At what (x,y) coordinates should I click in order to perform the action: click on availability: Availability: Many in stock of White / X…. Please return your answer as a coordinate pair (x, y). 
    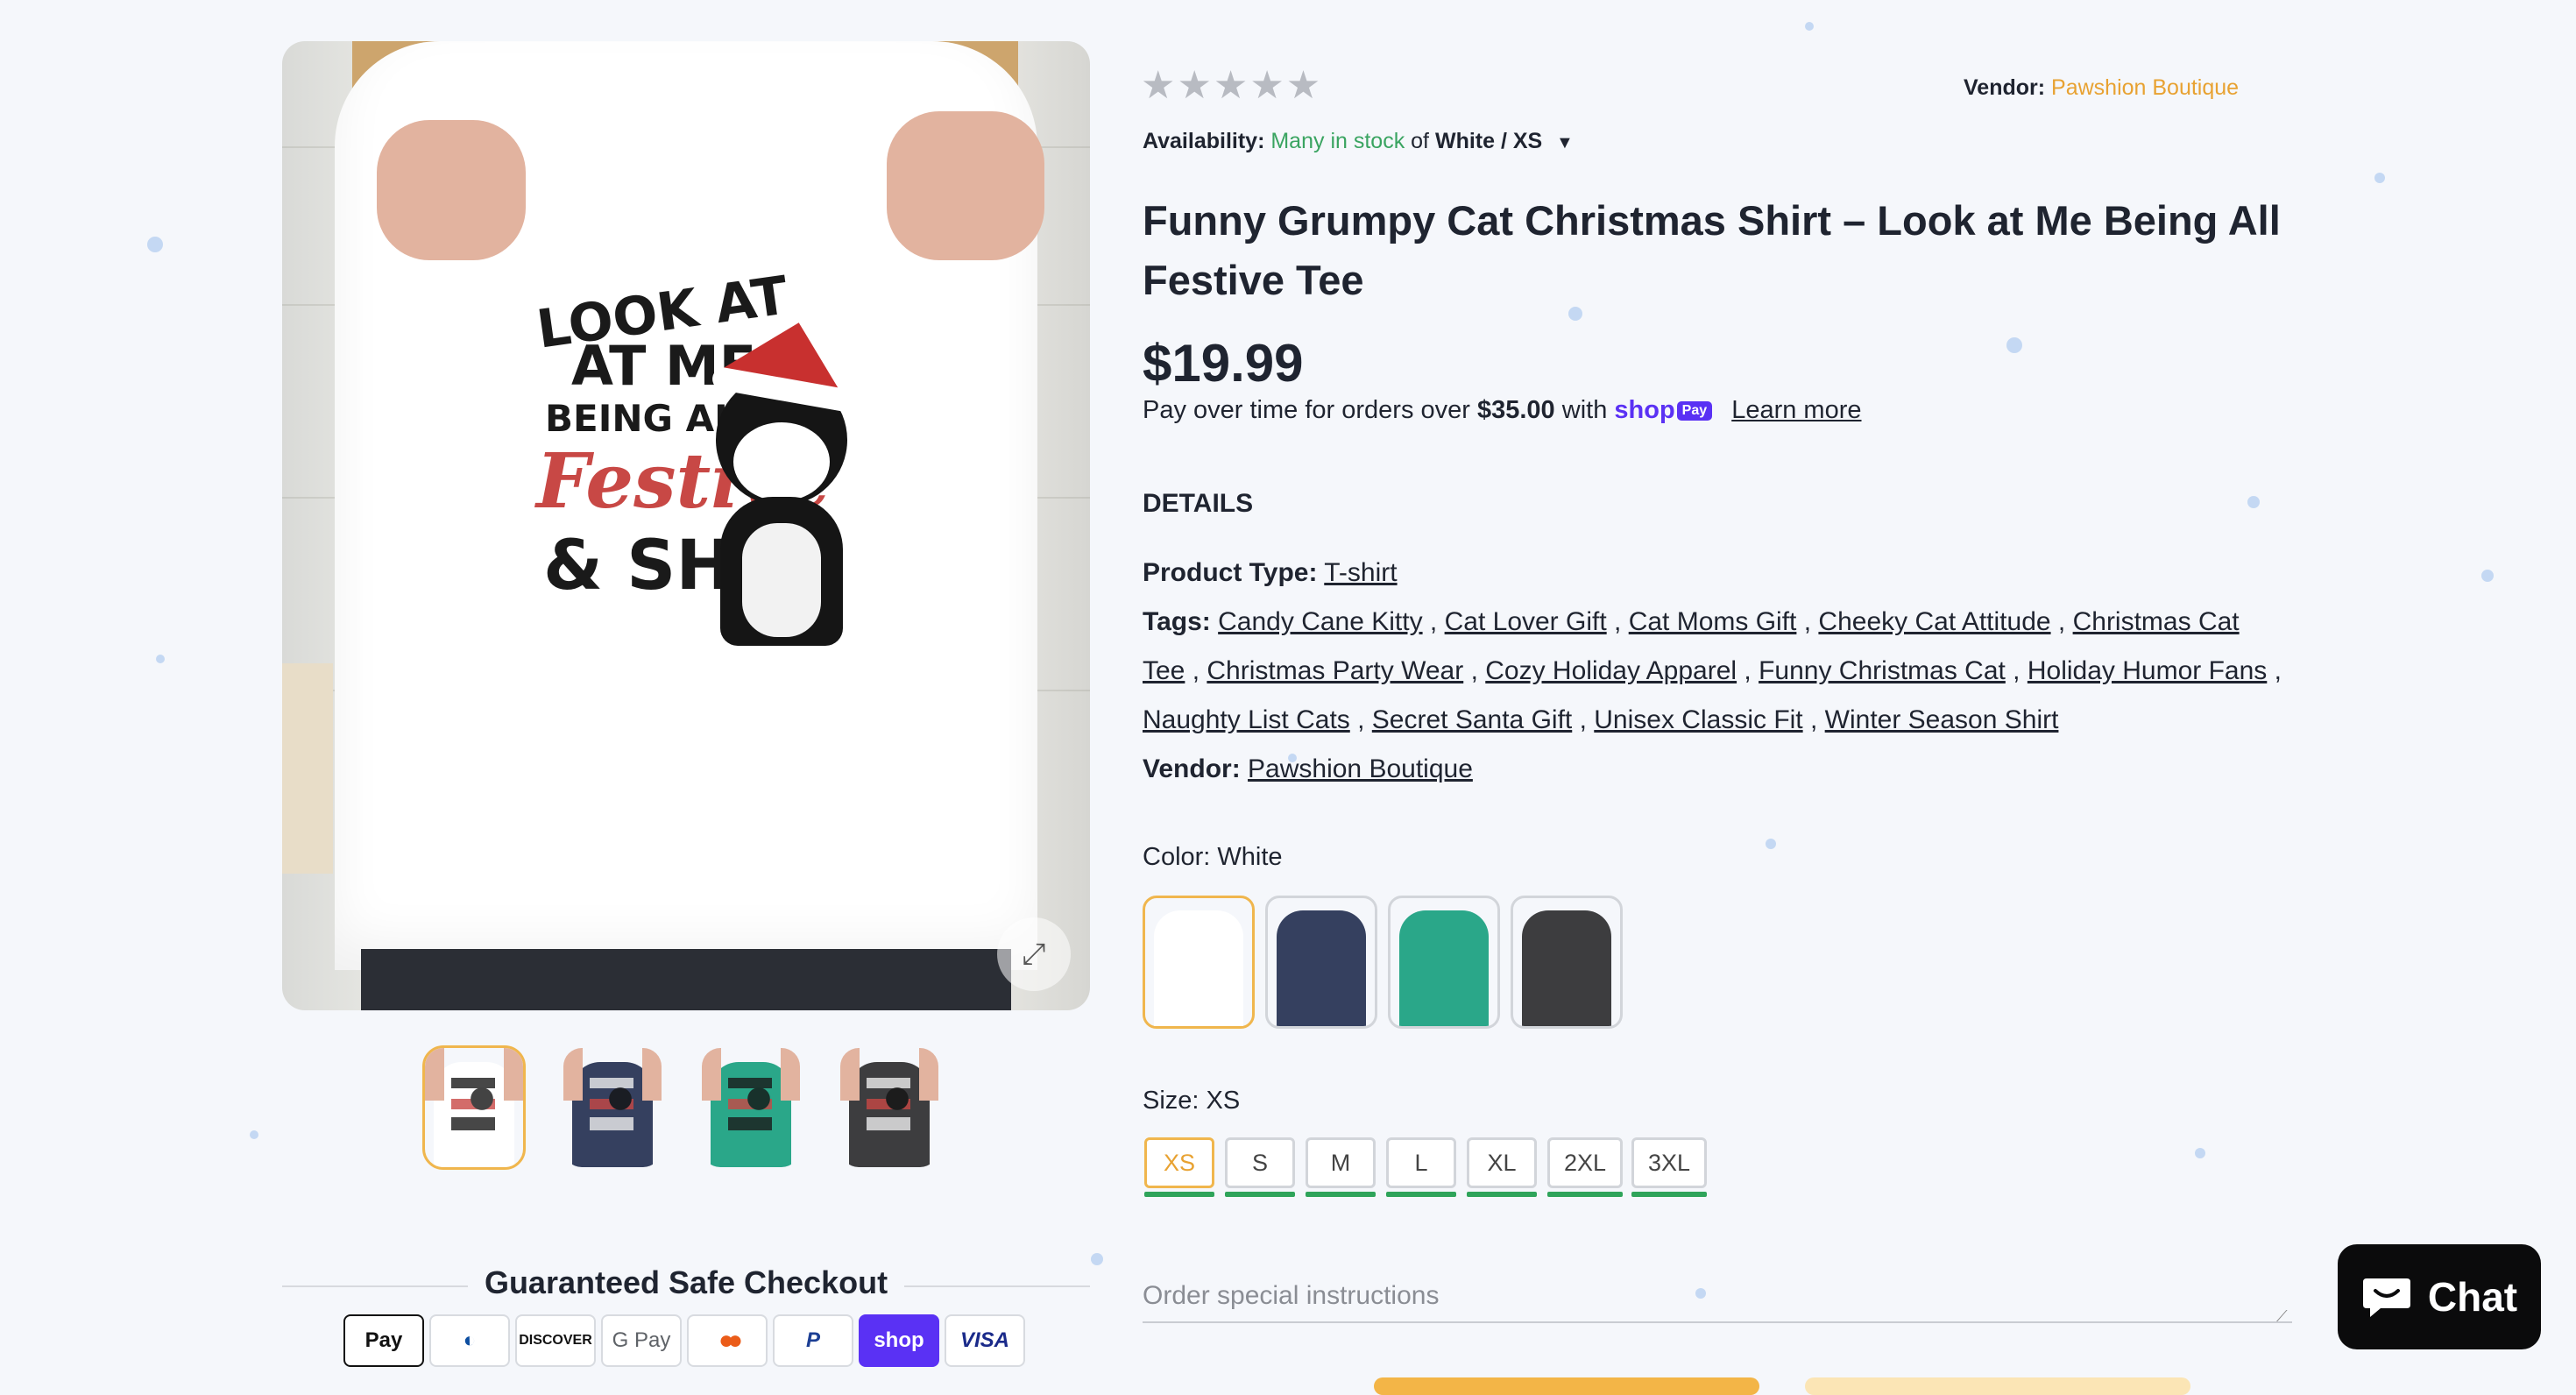
    Looking at the image, I should click on (1342, 141).